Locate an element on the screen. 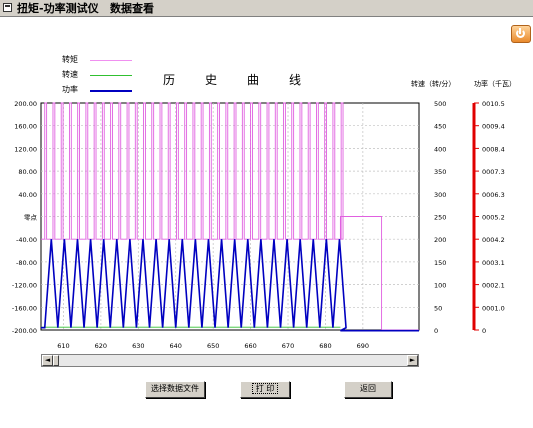 Image resolution: width=533 pixels, height=428 pixels. power-tick-label: 0002.1 is located at coordinates (493, 286).